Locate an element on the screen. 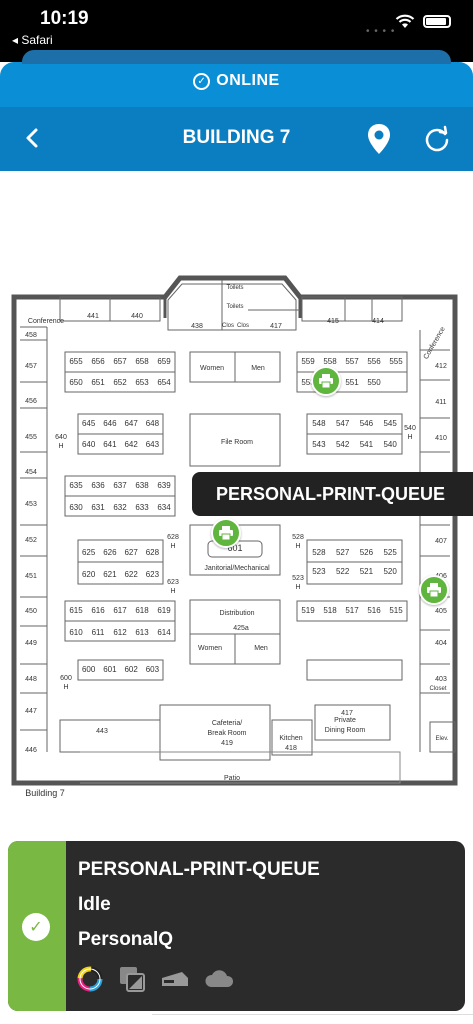 The image size is (473, 1024). cube-number: 546 is located at coordinates (367, 423).